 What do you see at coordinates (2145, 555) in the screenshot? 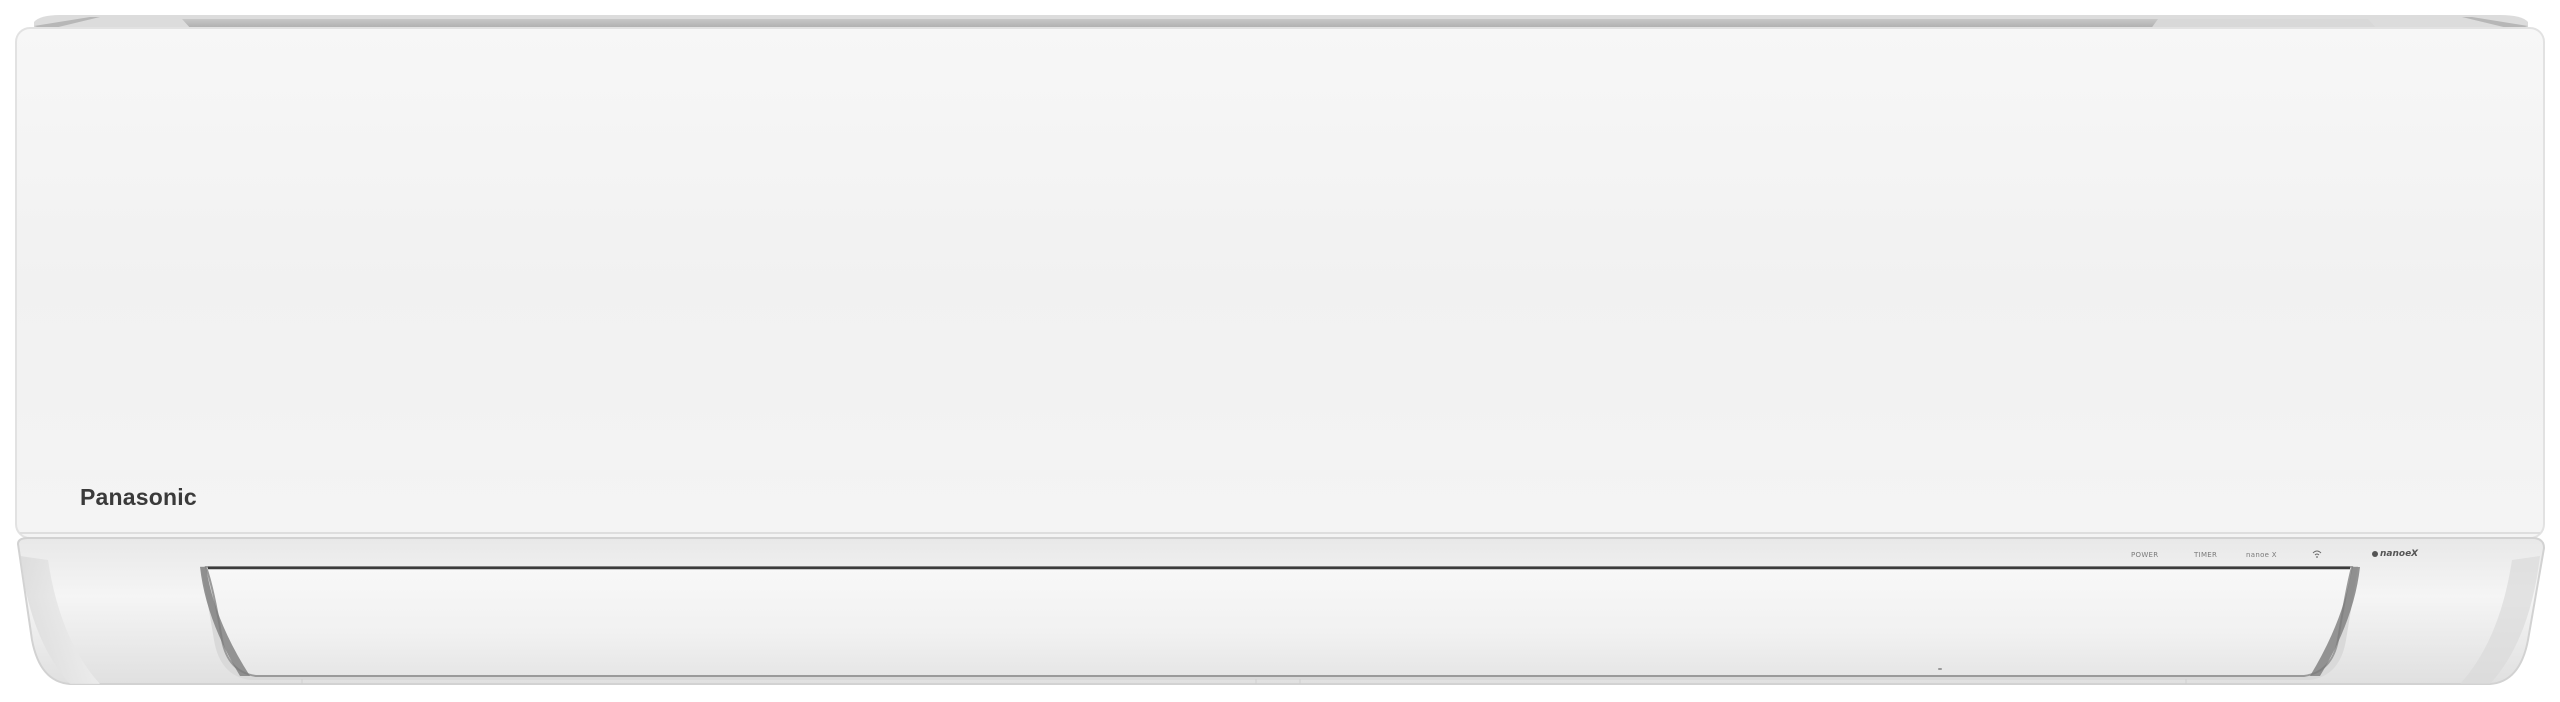
I see `power-indicator-label: POWER` at bounding box center [2145, 555].